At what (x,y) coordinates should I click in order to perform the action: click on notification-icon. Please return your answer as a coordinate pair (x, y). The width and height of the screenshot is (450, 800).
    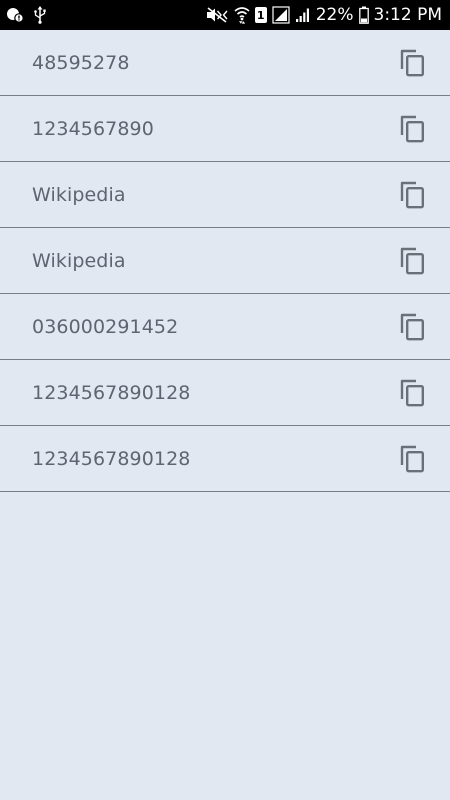
    Looking at the image, I should click on (15, 15).